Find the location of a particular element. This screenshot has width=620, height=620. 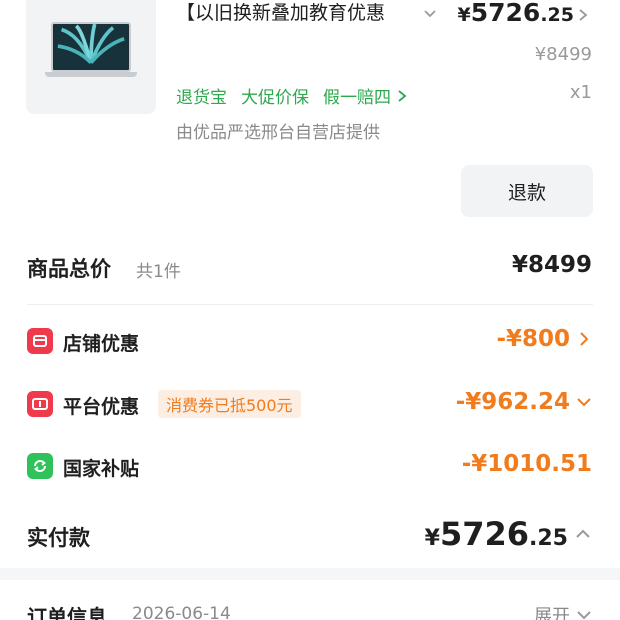

platform-discount-value: -¥962.24 is located at coordinates (524, 402).